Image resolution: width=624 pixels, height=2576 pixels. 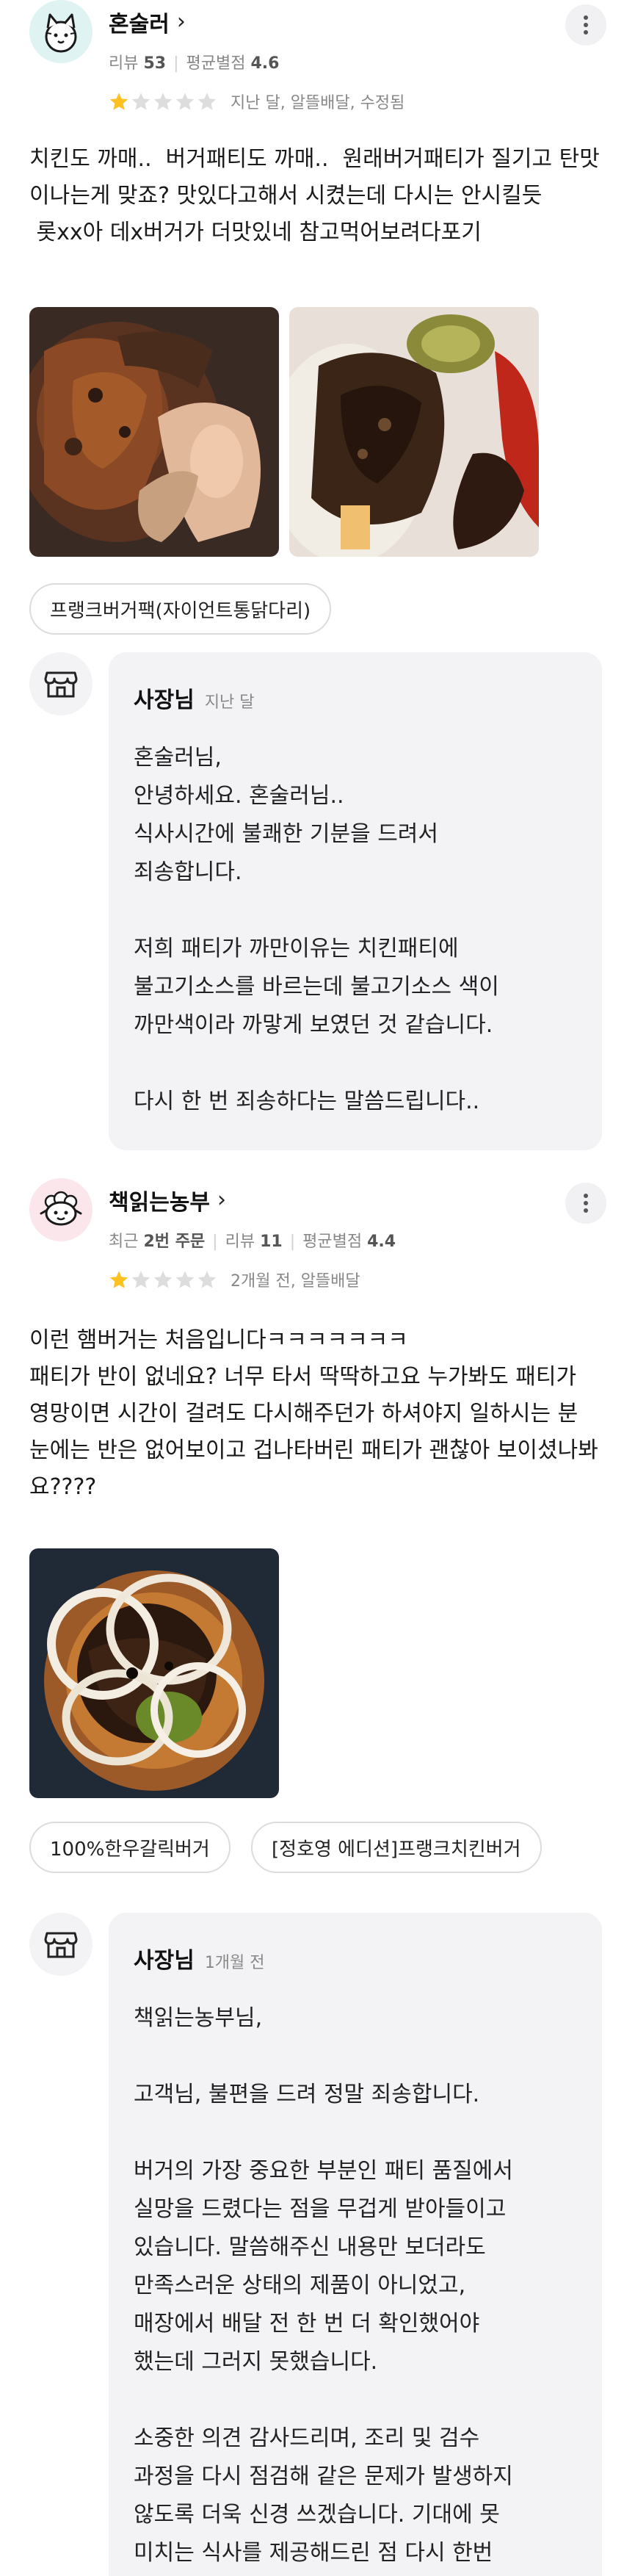 I want to click on sheep-avatar-icon, so click(x=61, y=1209).